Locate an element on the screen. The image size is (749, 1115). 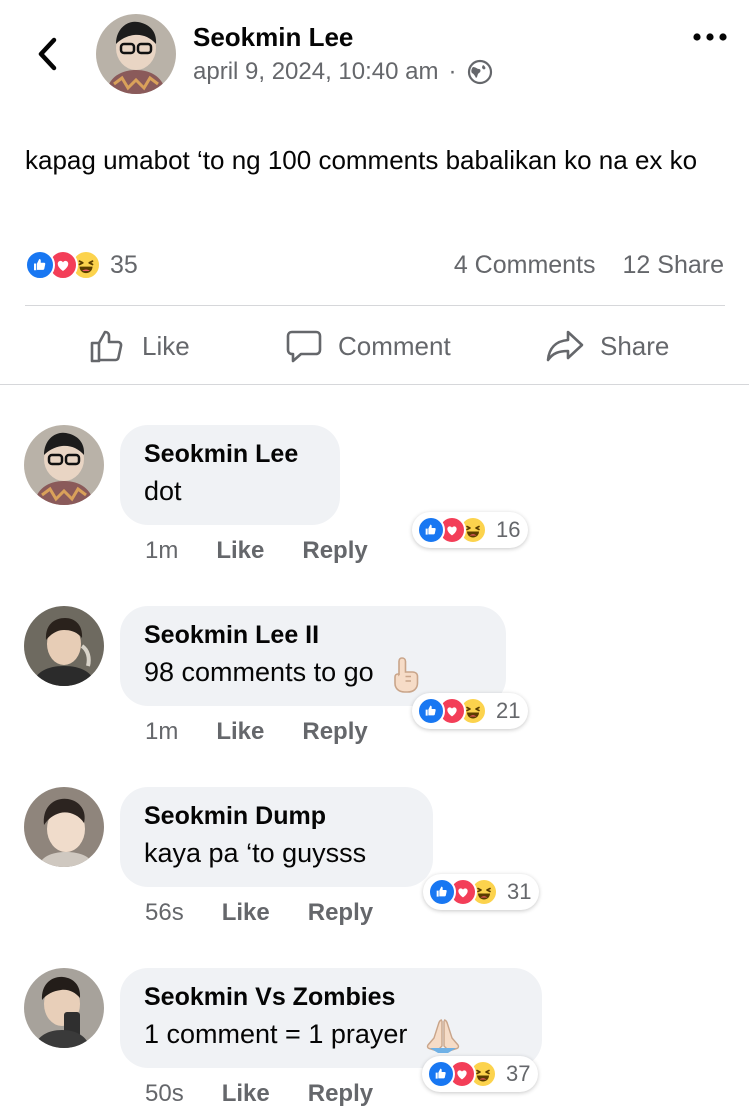
more-icon is located at coordinates (710, 37).